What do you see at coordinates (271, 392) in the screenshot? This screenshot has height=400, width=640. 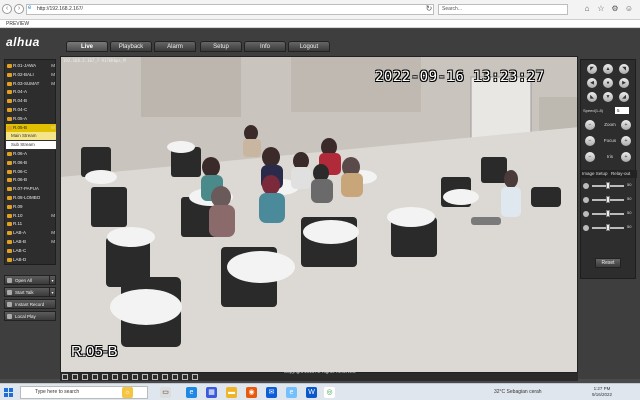 I see `mail-icon: ✉` at bounding box center [271, 392].